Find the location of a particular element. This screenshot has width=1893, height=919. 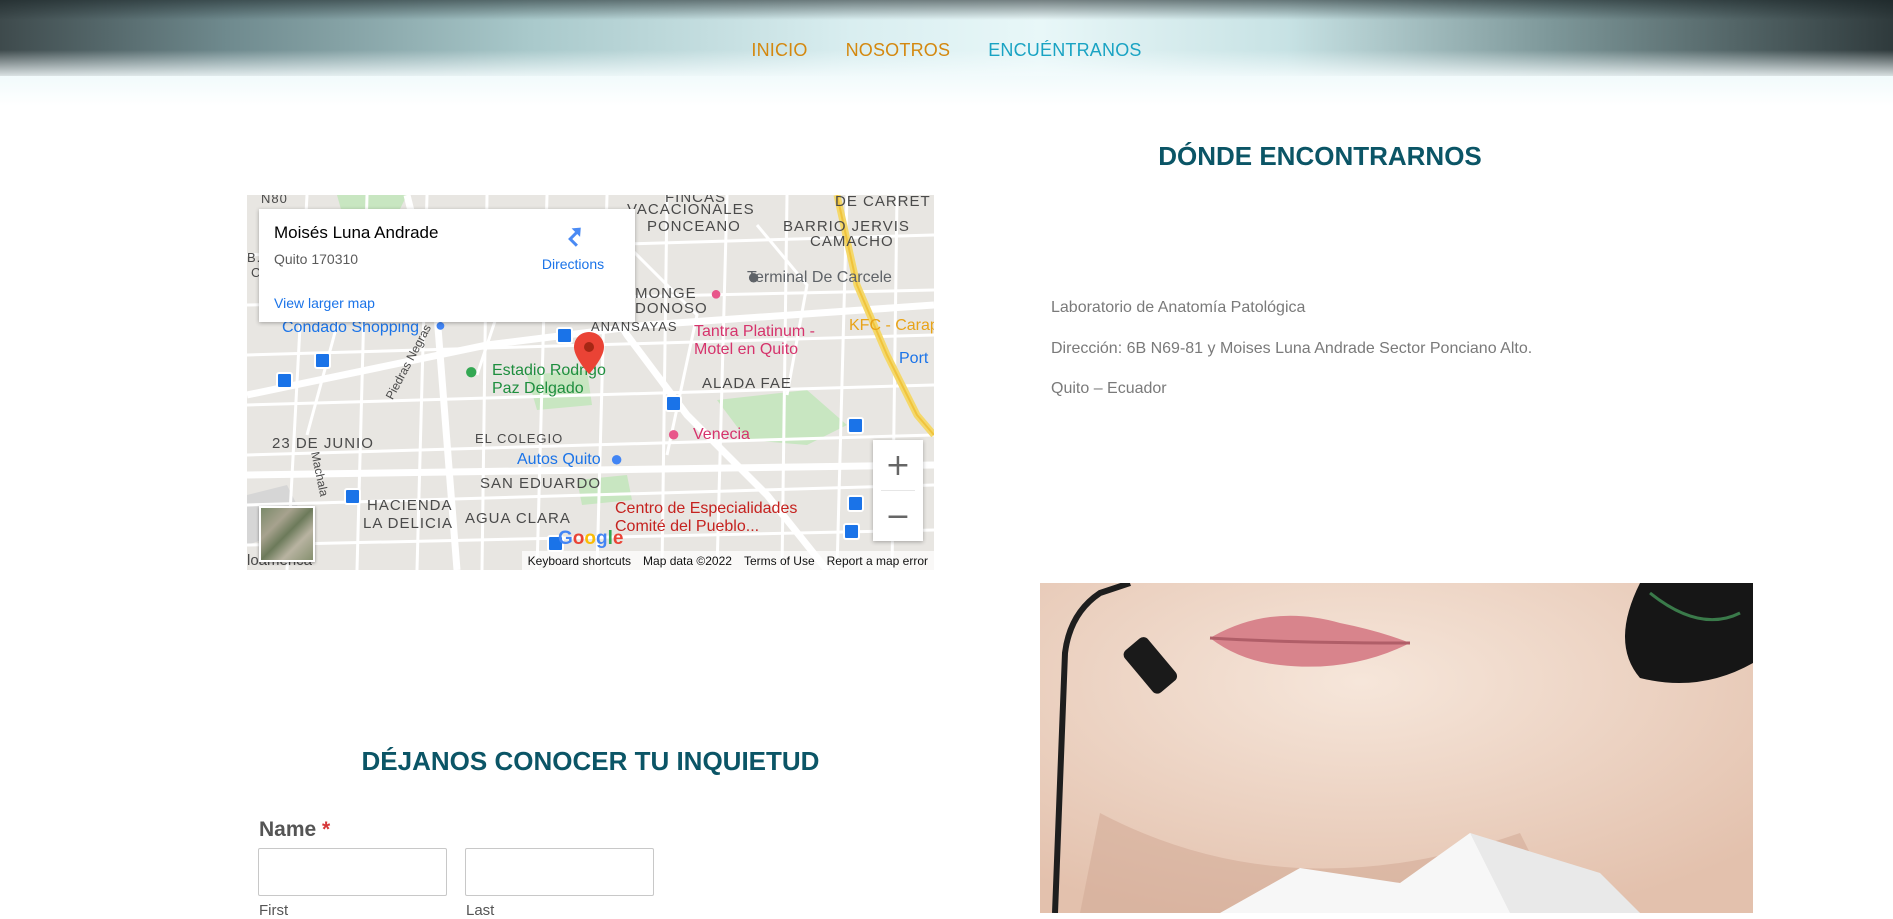

poi-terminal: Terminal De Carcele is located at coordinates (819, 278).